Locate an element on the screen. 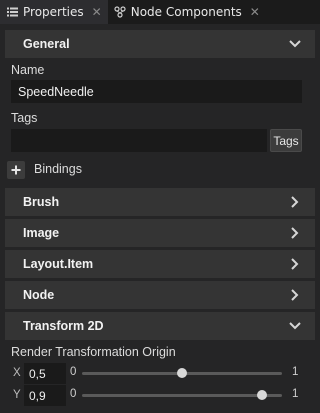 This screenshot has width=320, height=413. tab-properties: Properties ✕ is located at coordinates (54, 12).